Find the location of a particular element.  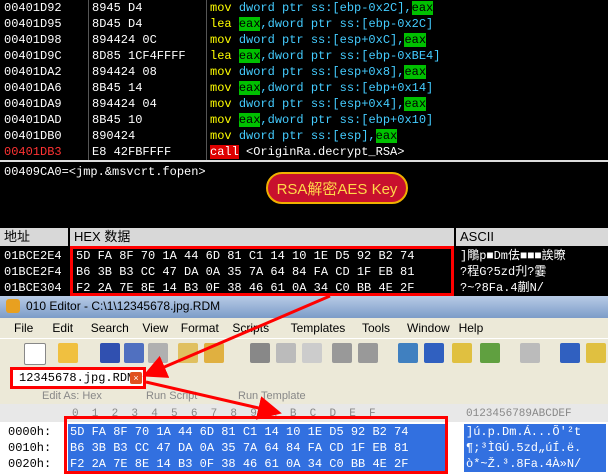

arrow-to-hex-data is located at coordinates (213, 400).